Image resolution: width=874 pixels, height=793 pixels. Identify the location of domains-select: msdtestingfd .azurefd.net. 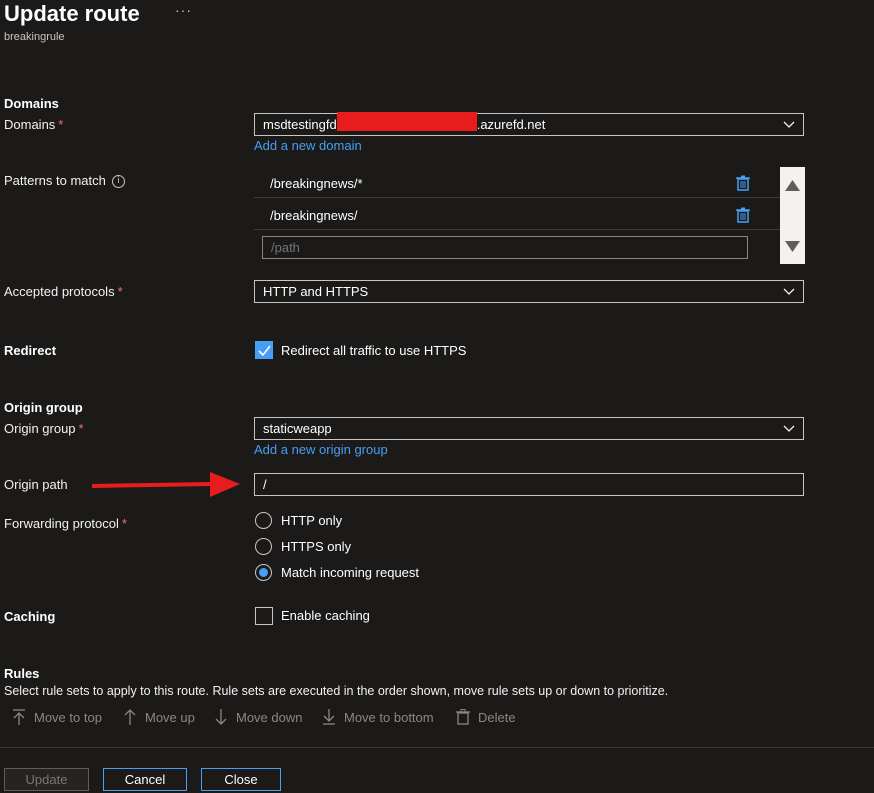
(529, 124).